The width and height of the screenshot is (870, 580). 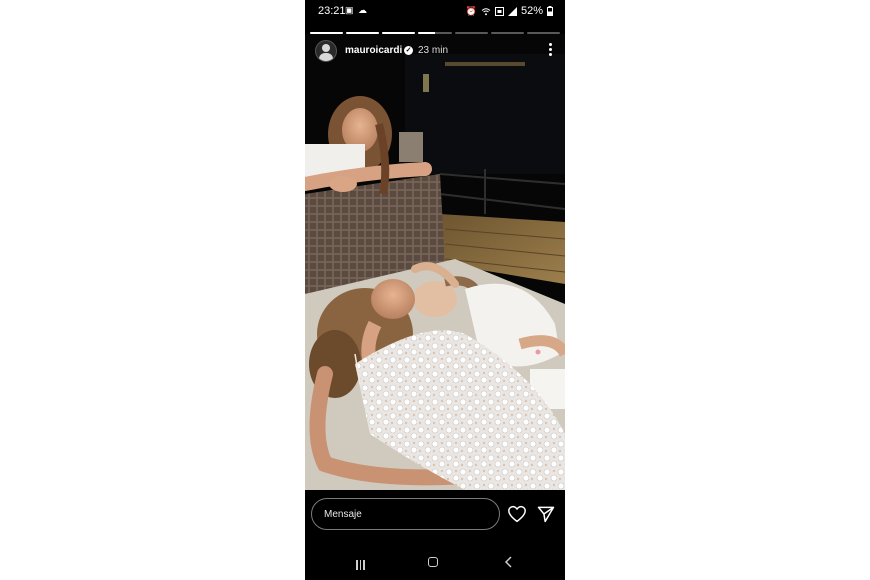 I want to click on story-progress, so click(x=435, y=33).